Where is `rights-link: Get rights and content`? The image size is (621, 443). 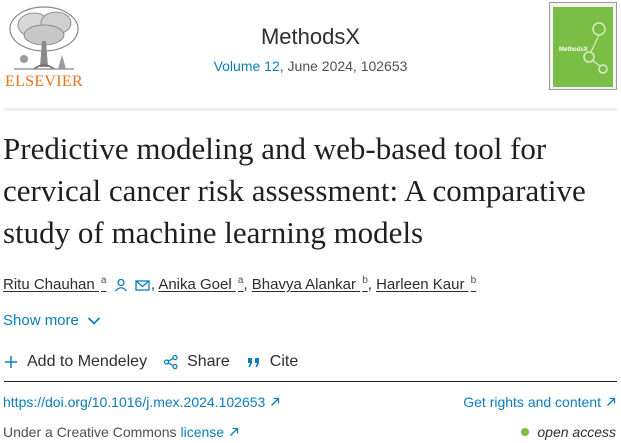 rights-link: Get rights and content is located at coordinates (539, 402).